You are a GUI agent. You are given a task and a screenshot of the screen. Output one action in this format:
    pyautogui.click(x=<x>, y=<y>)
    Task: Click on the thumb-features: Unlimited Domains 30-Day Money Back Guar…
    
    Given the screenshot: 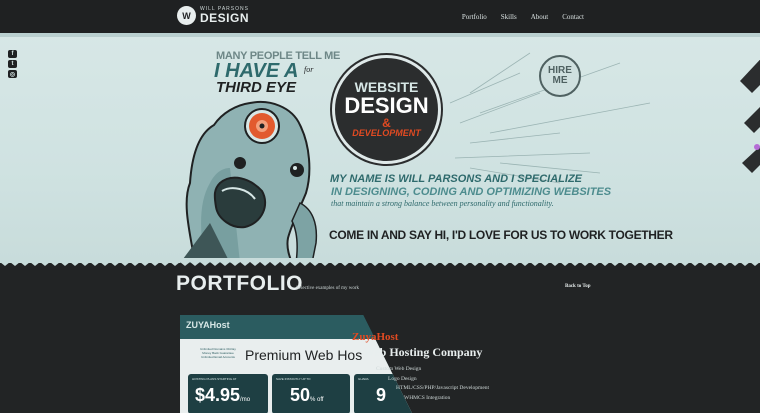 What is the action you would take?
    pyautogui.click(x=218, y=353)
    